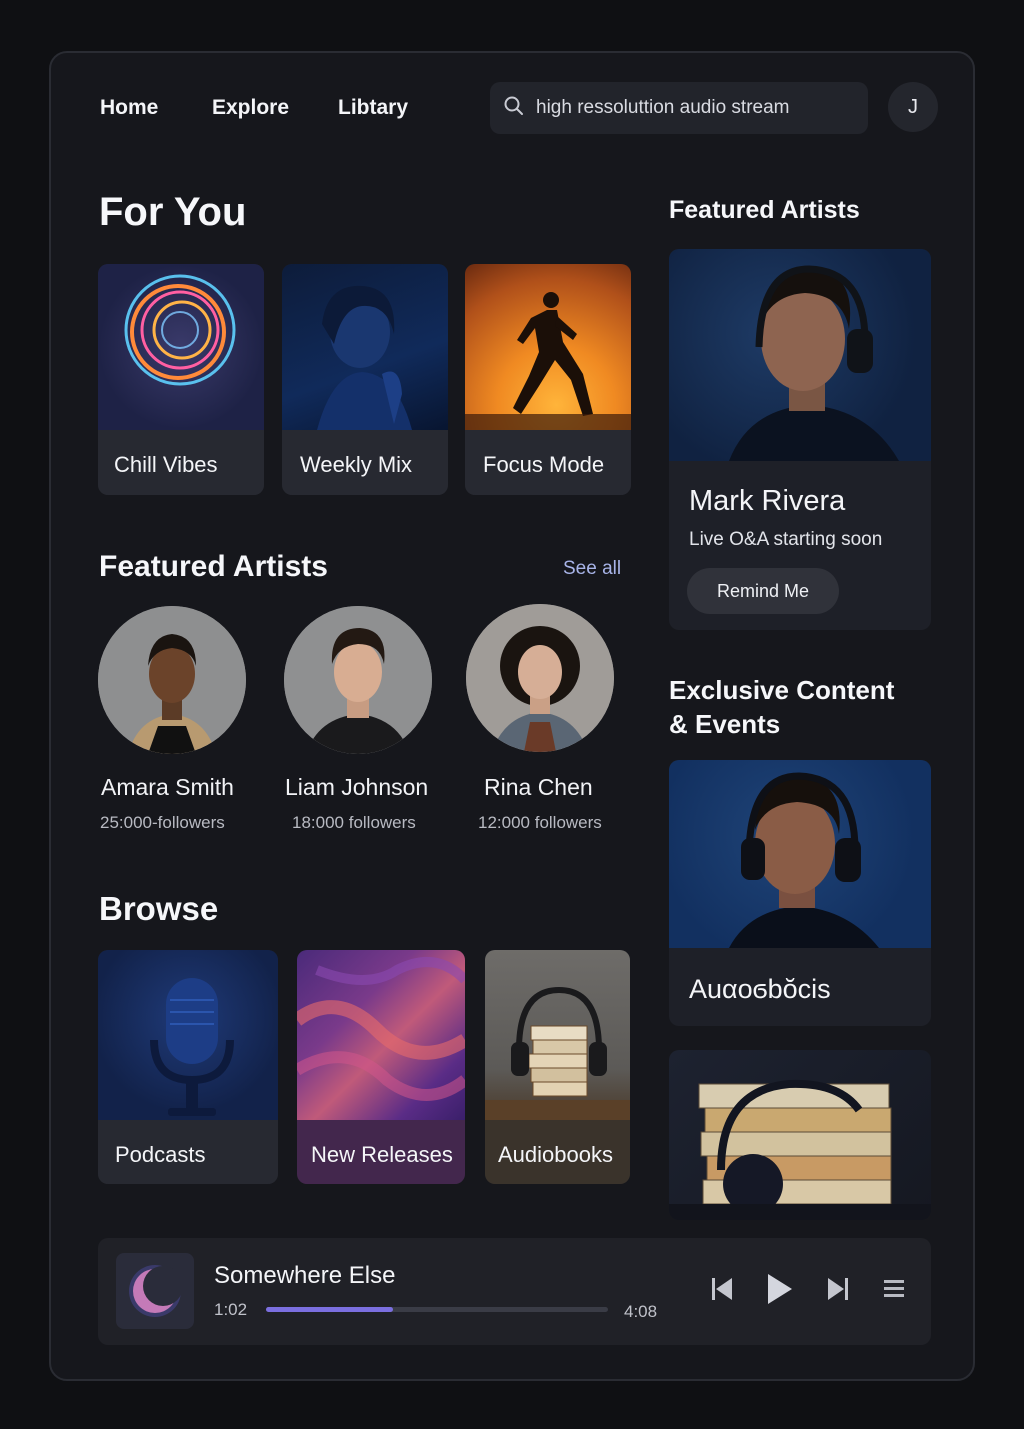 The image size is (1024, 1429). Describe the element at coordinates (329, 1309) in the screenshot. I see `progress-fill` at that location.